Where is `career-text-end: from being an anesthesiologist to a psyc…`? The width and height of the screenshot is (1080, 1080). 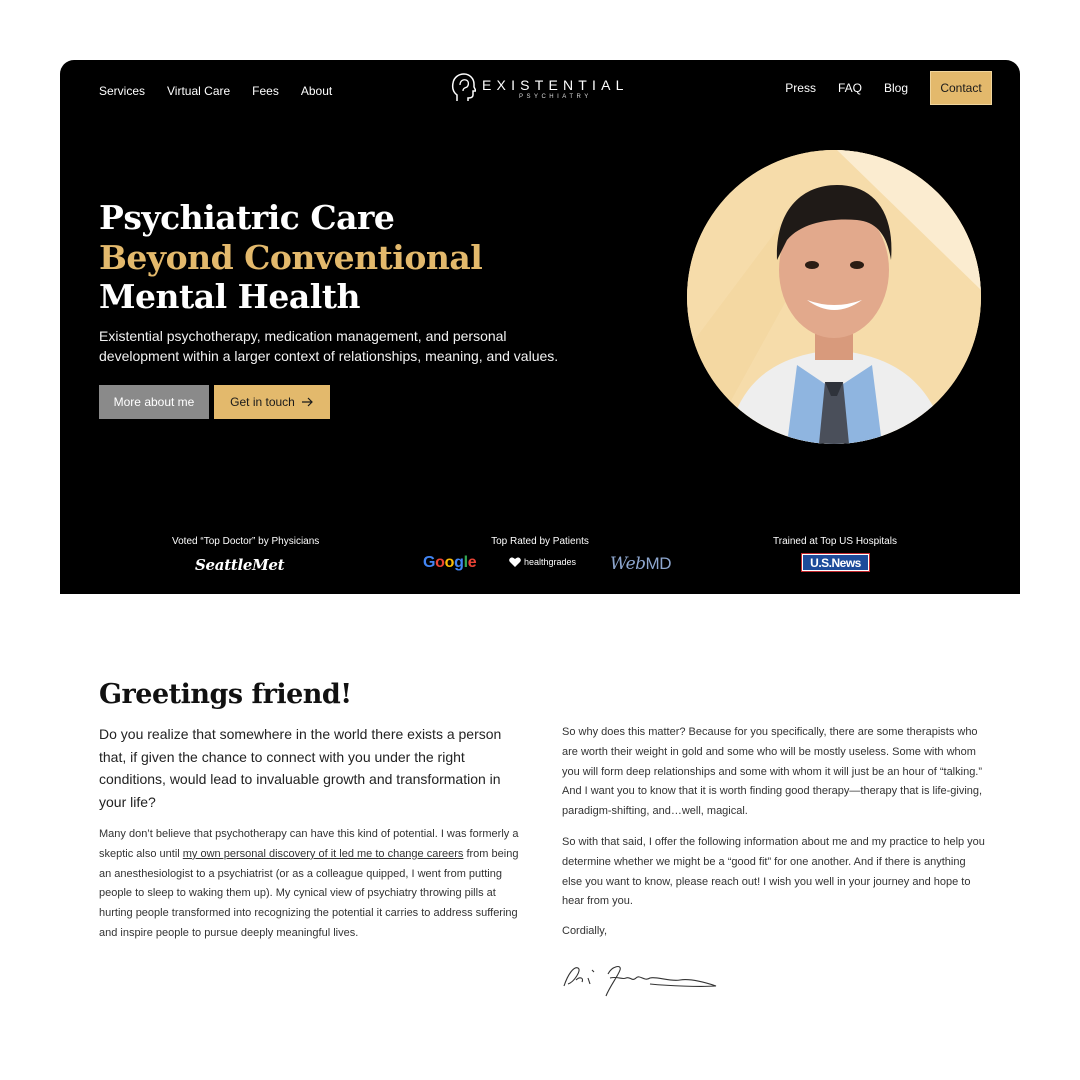 career-text-end: from being an anesthesiologist to a psyc… is located at coordinates (309, 893).